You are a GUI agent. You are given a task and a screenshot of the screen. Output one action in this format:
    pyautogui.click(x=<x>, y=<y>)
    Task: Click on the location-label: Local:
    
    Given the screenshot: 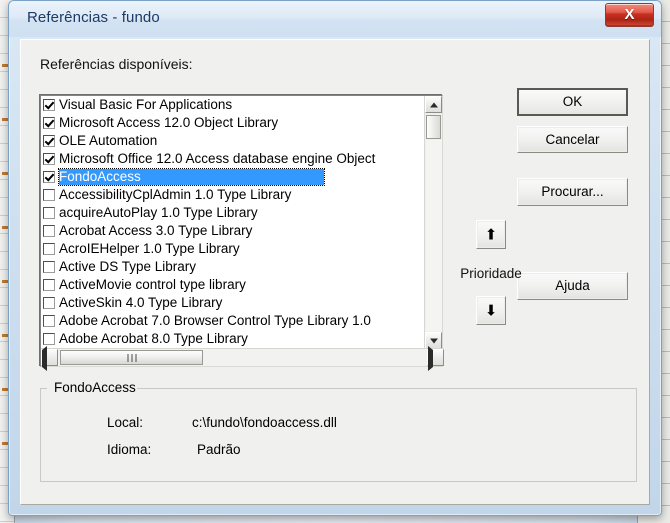 What is the action you would take?
    pyautogui.click(x=125, y=422)
    